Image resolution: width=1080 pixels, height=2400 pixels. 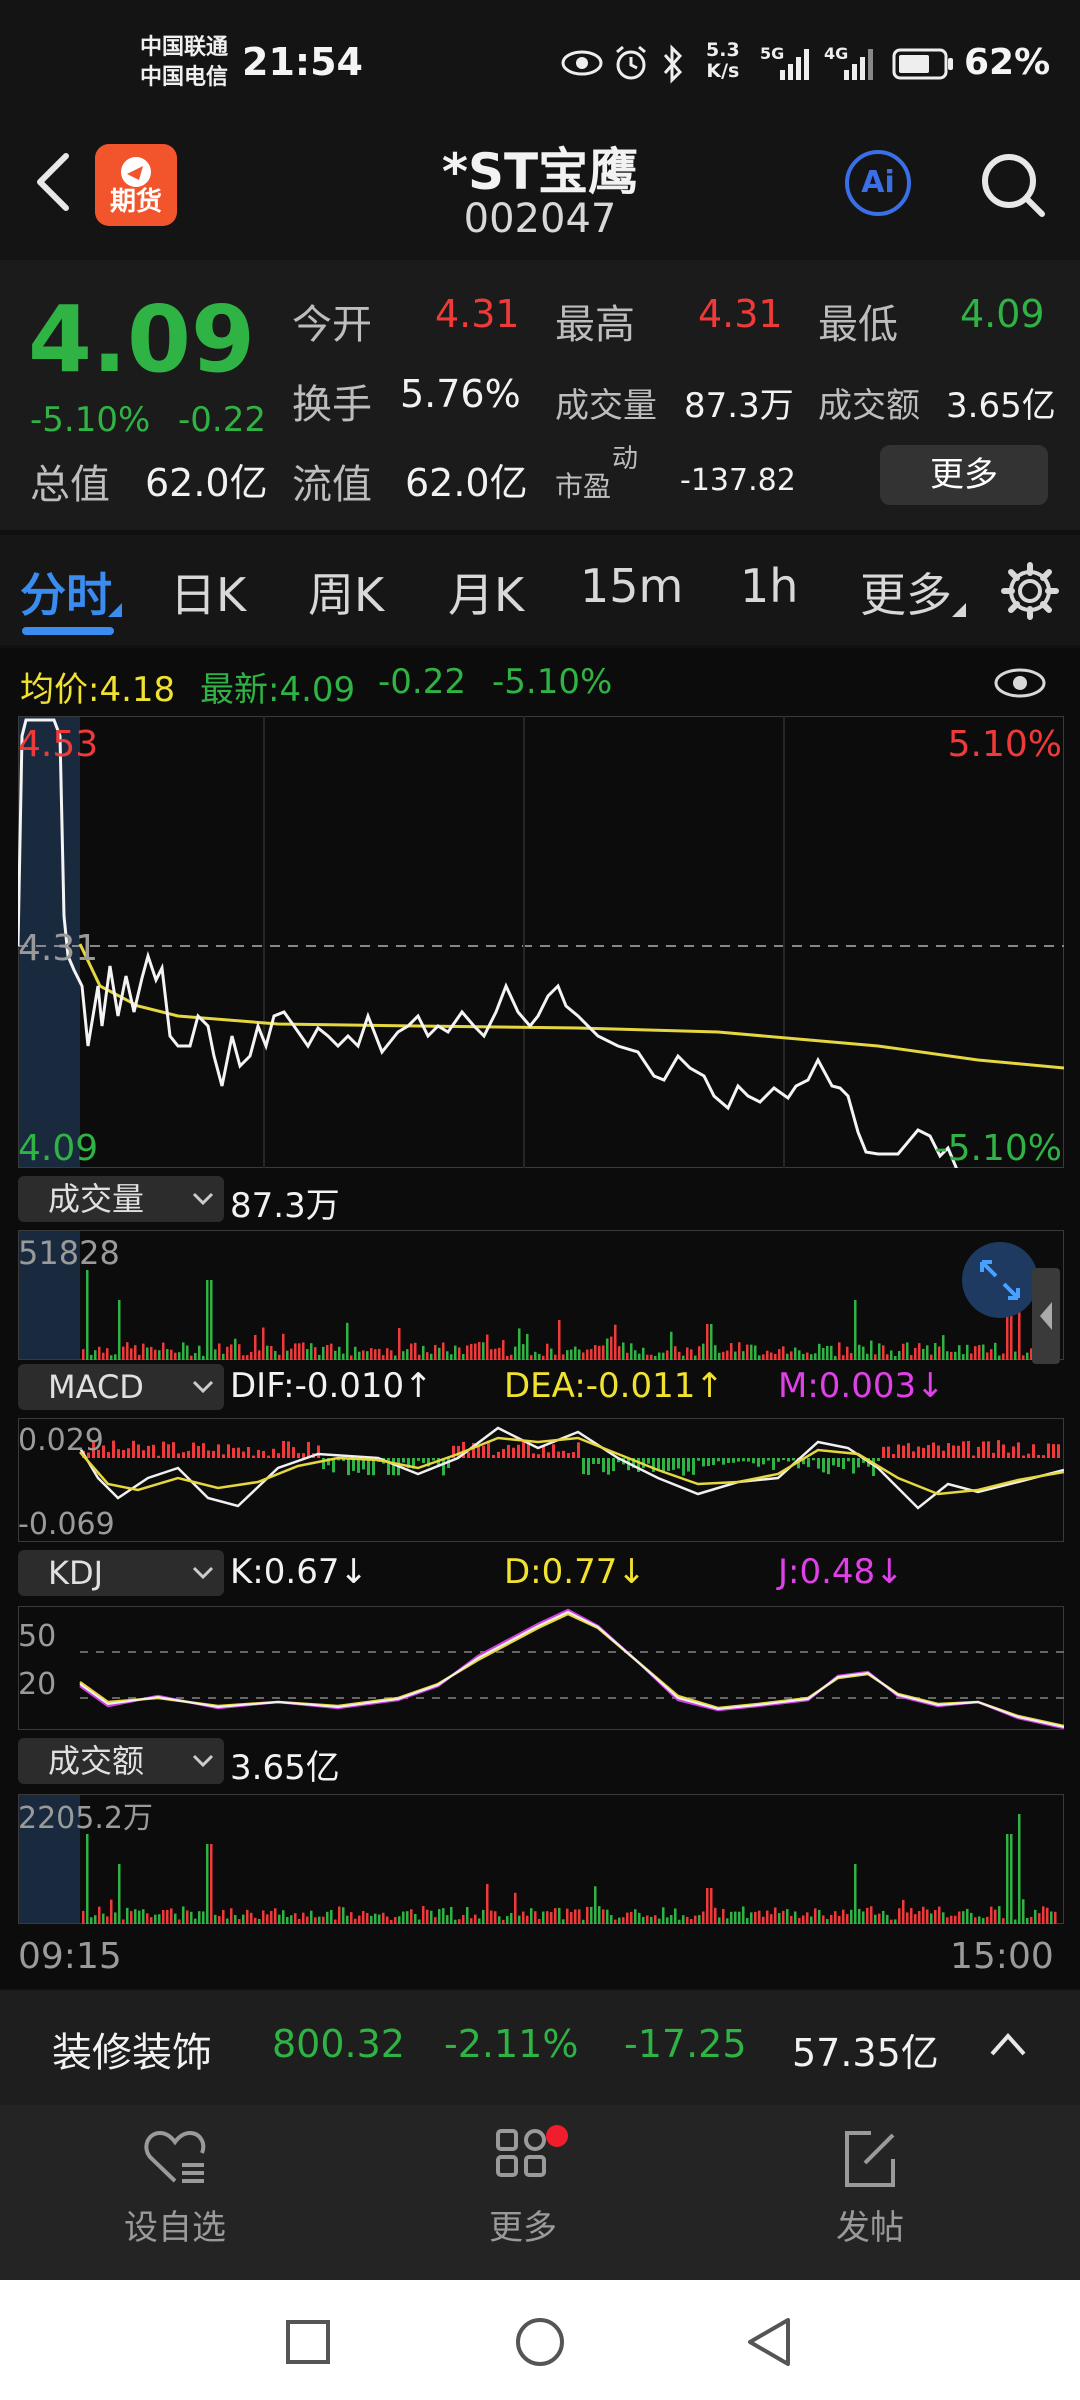 What do you see at coordinates (1046, 1316) in the screenshot?
I see `side-panel-handle` at bounding box center [1046, 1316].